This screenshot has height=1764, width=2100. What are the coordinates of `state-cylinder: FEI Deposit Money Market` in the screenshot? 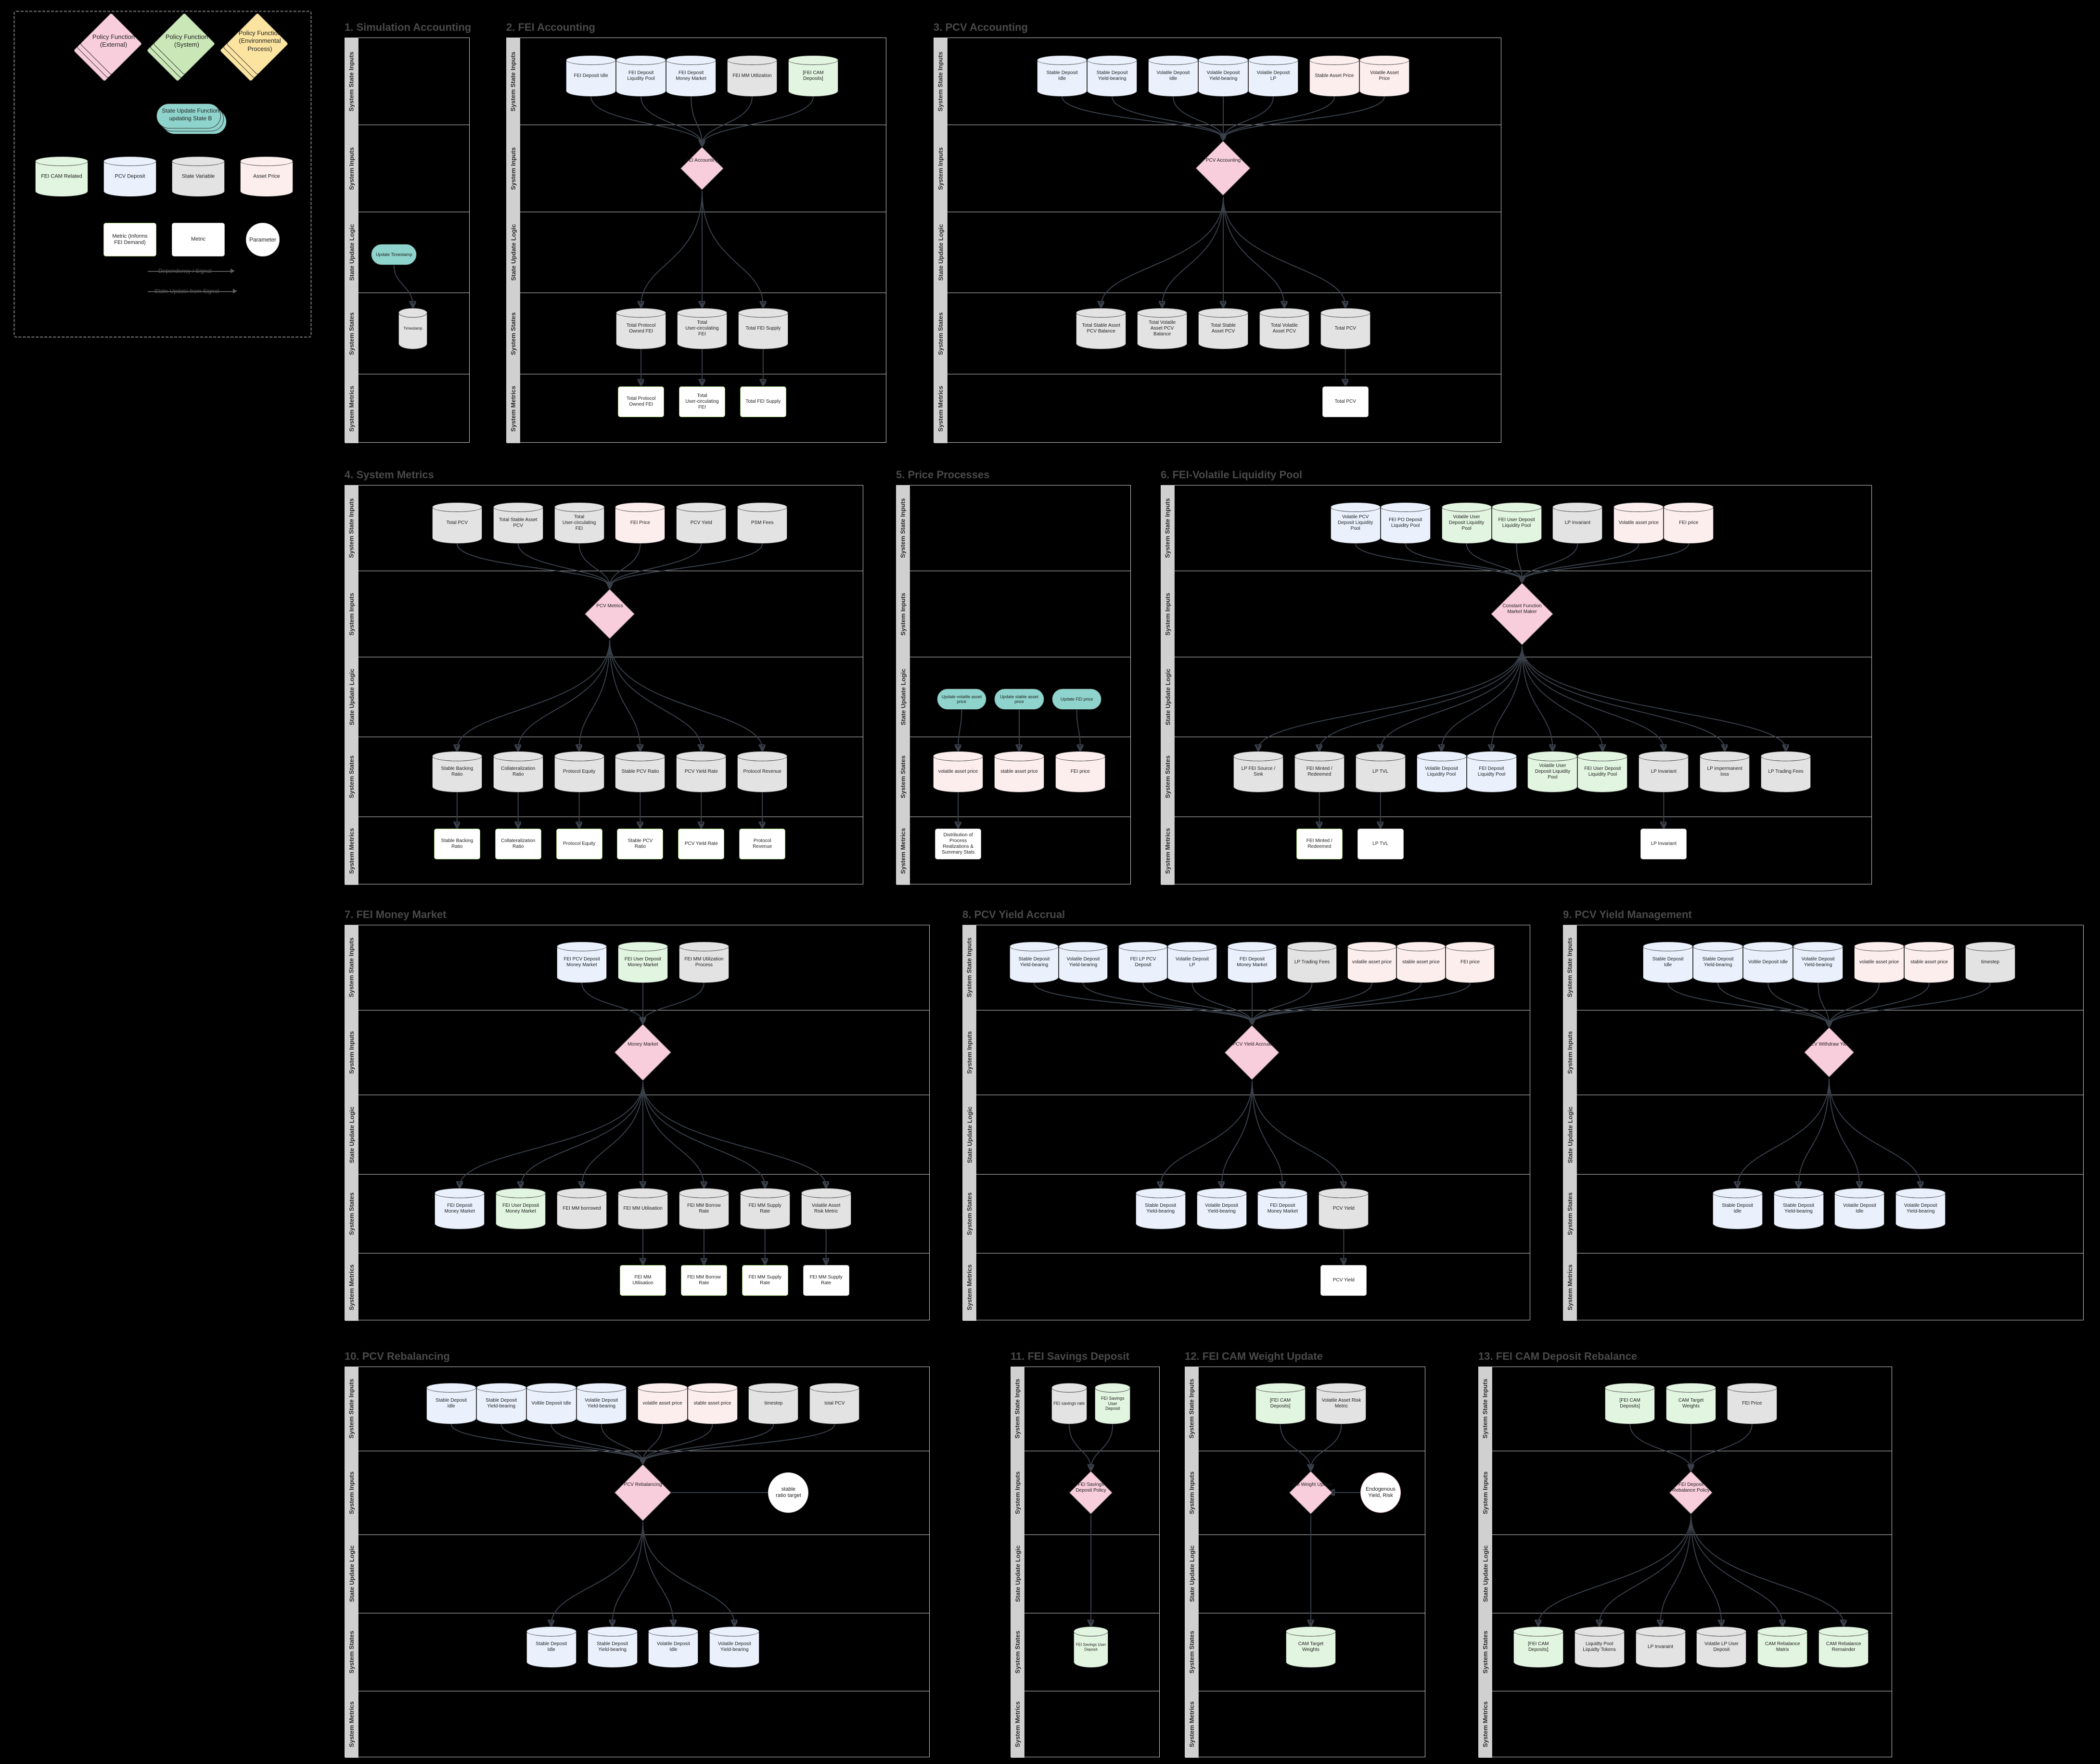 It's located at (1252, 962).